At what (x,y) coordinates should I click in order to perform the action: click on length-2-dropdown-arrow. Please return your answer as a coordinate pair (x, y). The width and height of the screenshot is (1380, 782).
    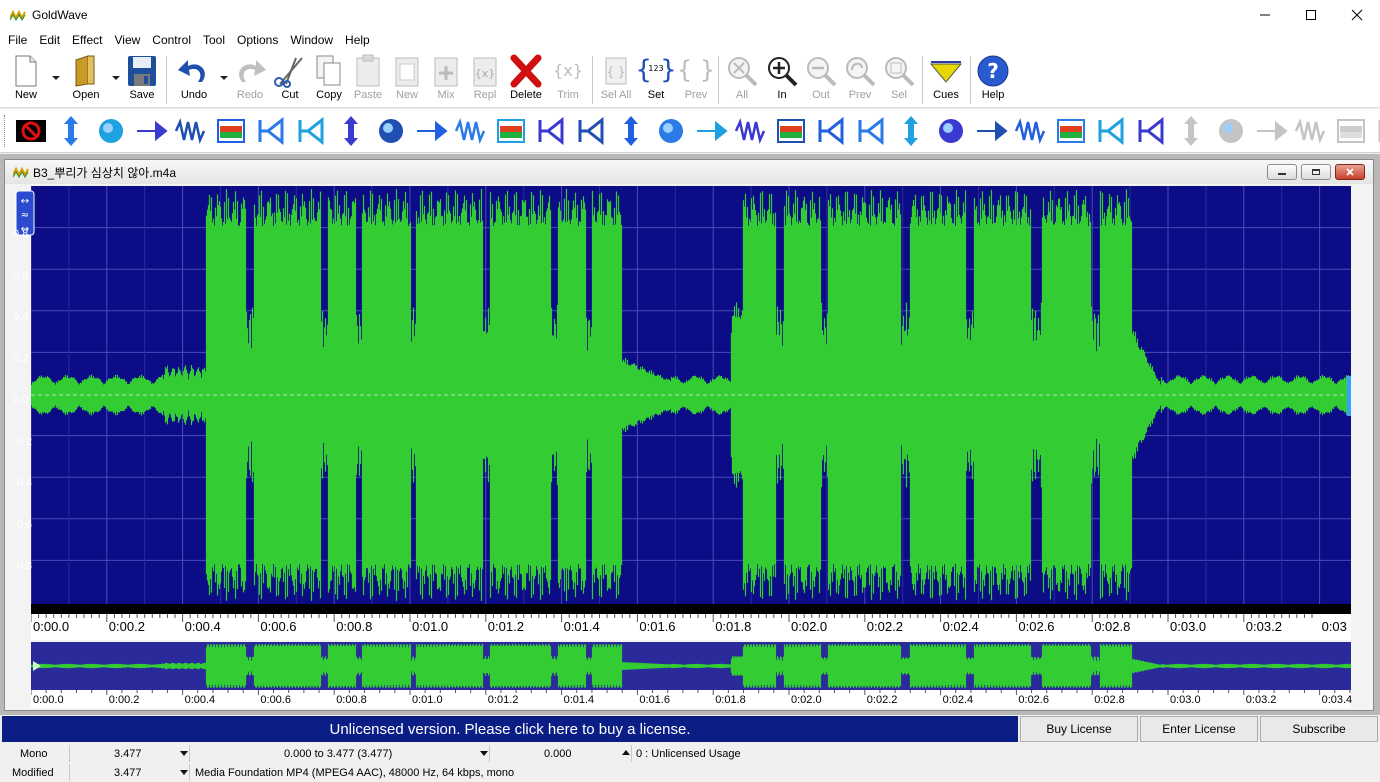
    Looking at the image, I should click on (184, 772).